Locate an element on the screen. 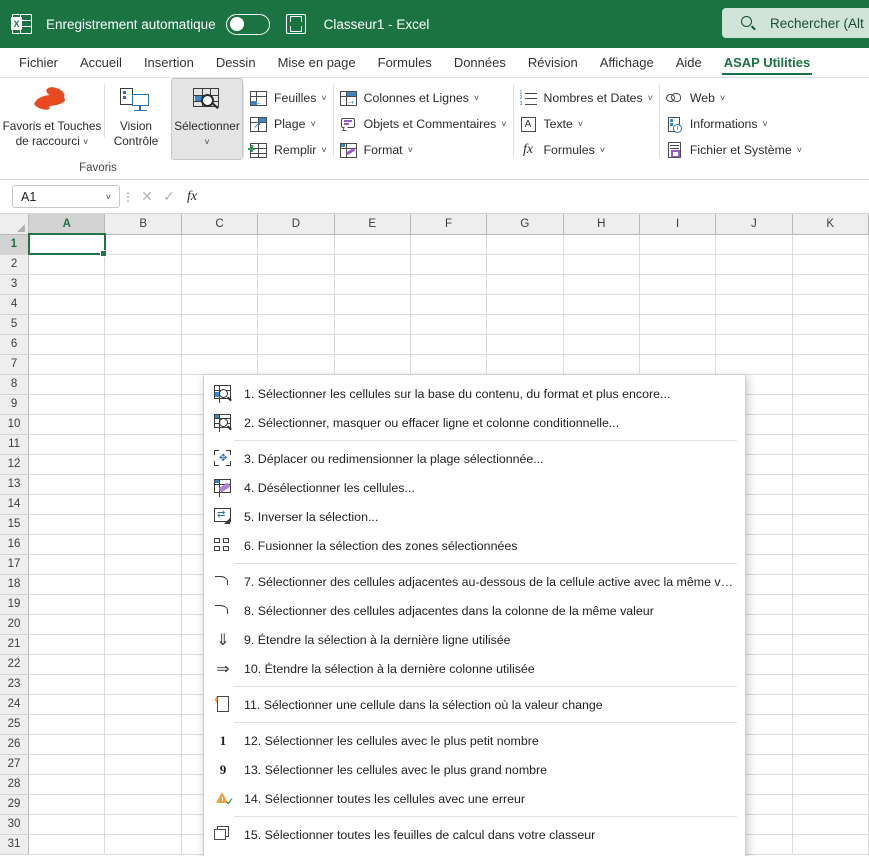  column-header-K: K is located at coordinates (830, 224).